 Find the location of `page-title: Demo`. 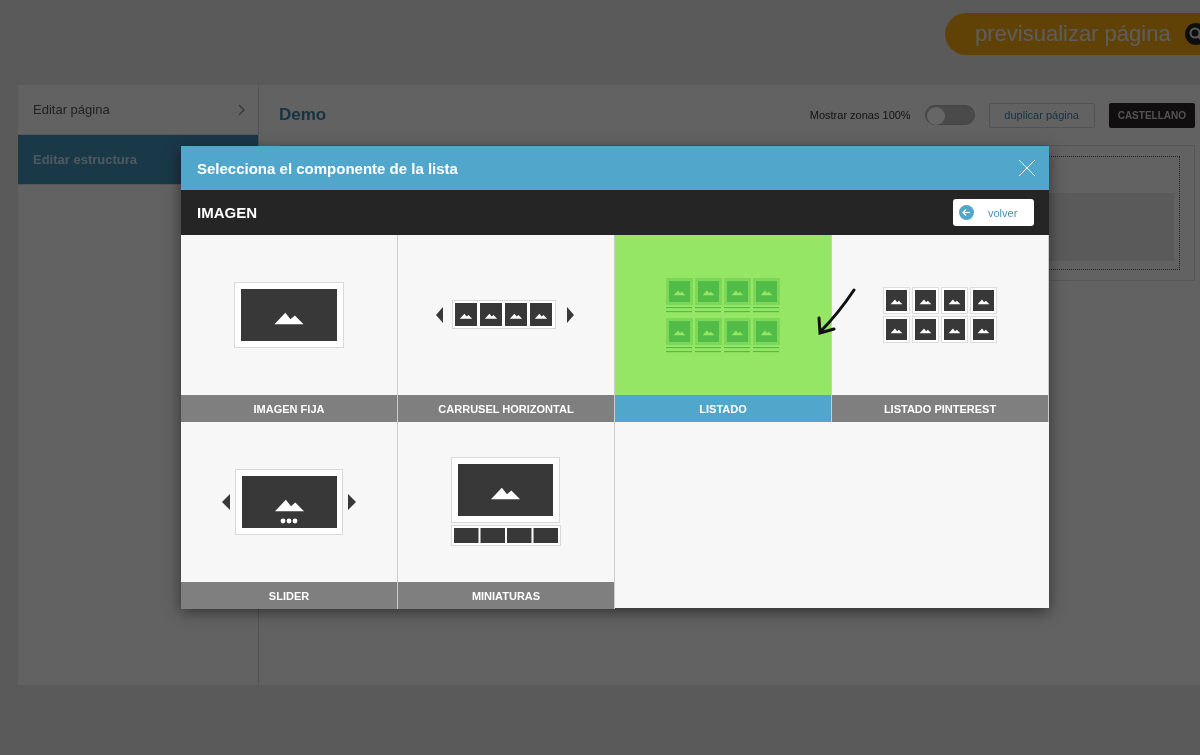

page-title: Demo is located at coordinates (303, 115).